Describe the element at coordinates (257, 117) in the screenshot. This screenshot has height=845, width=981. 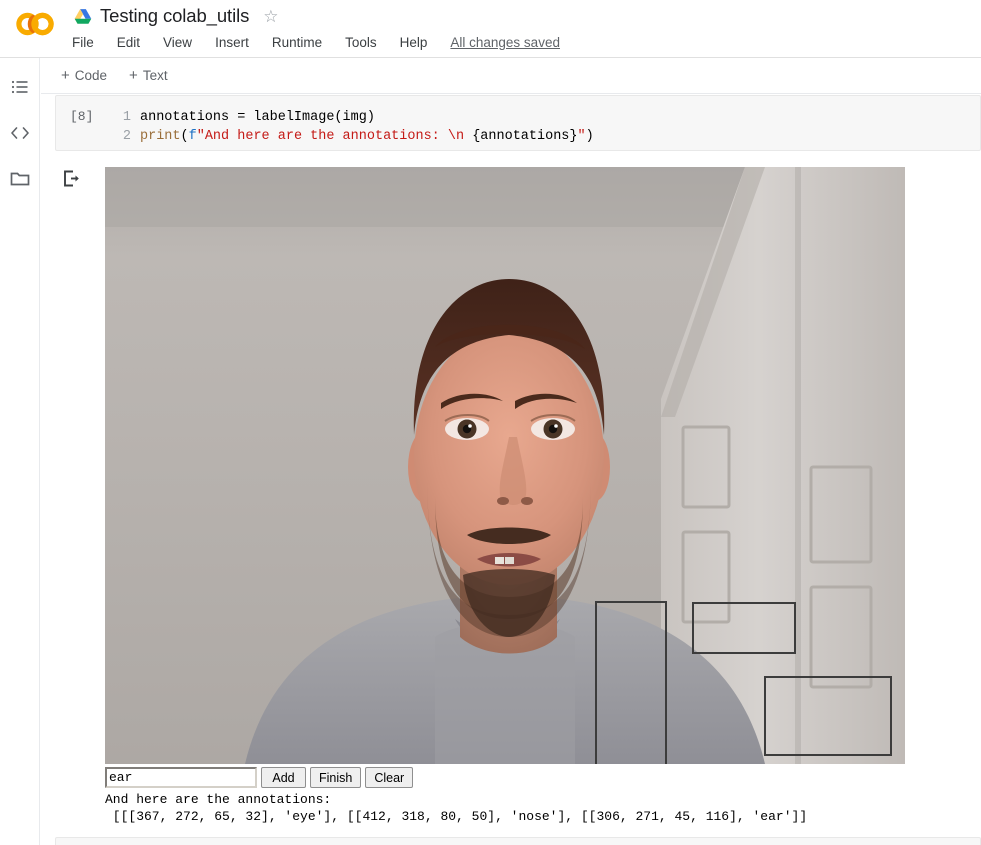
I see `code-line-1: annotations = labelImage(img)` at that location.